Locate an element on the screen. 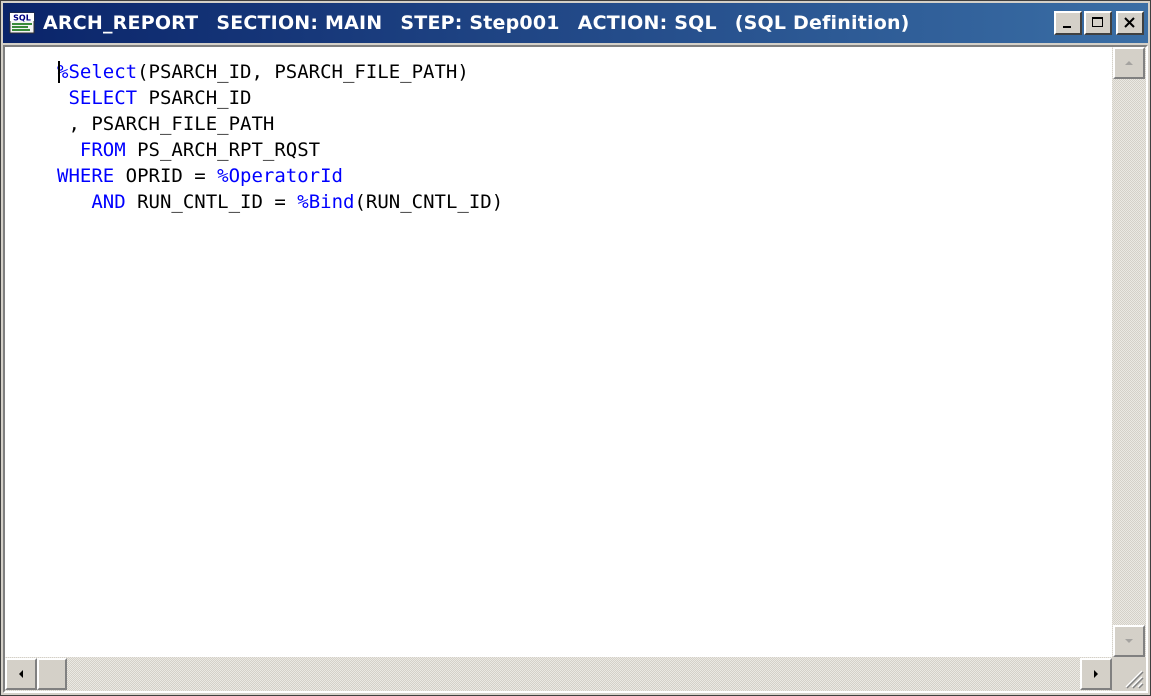 The width and height of the screenshot is (1151, 696). arrow-down-icon is located at coordinates (1129, 641).